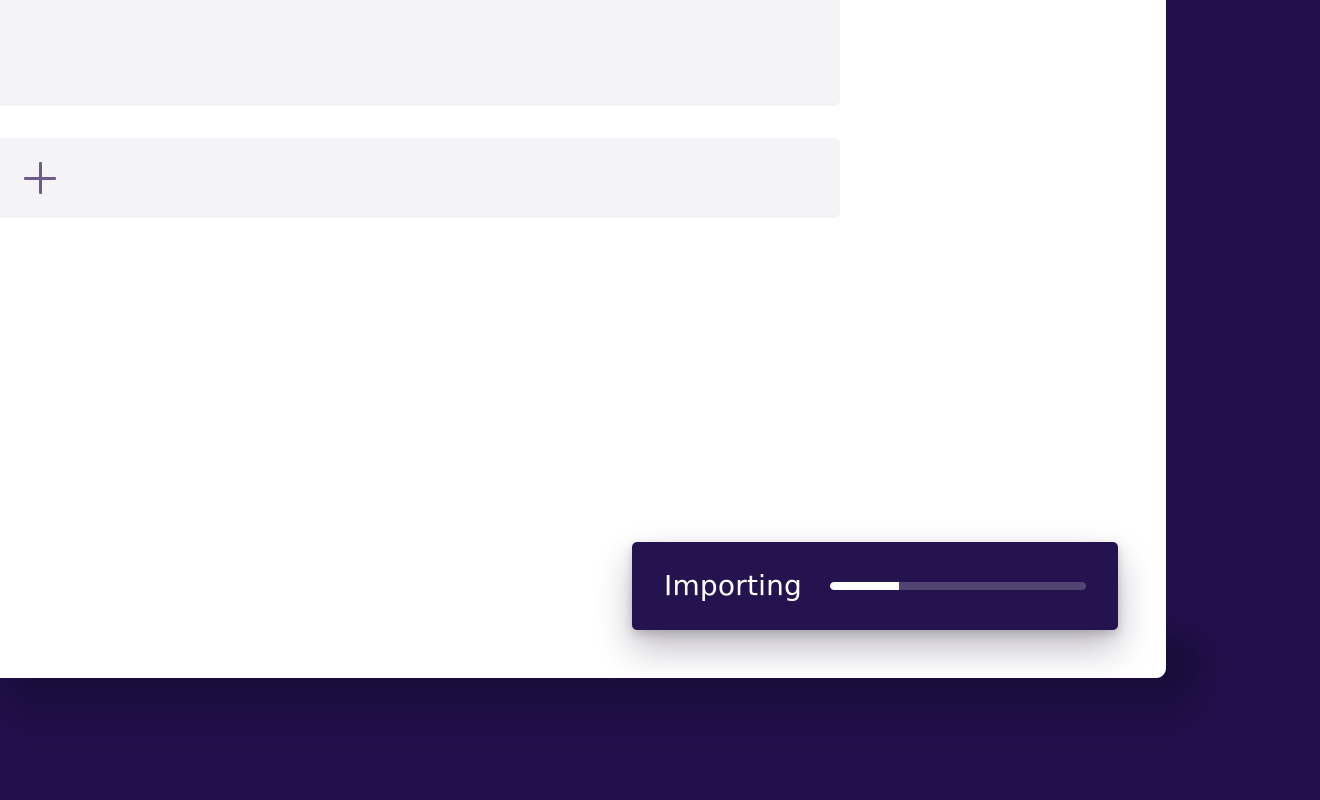 This screenshot has height=800, width=1320. Describe the element at coordinates (420, 178) in the screenshot. I see `add-item-row` at that location.